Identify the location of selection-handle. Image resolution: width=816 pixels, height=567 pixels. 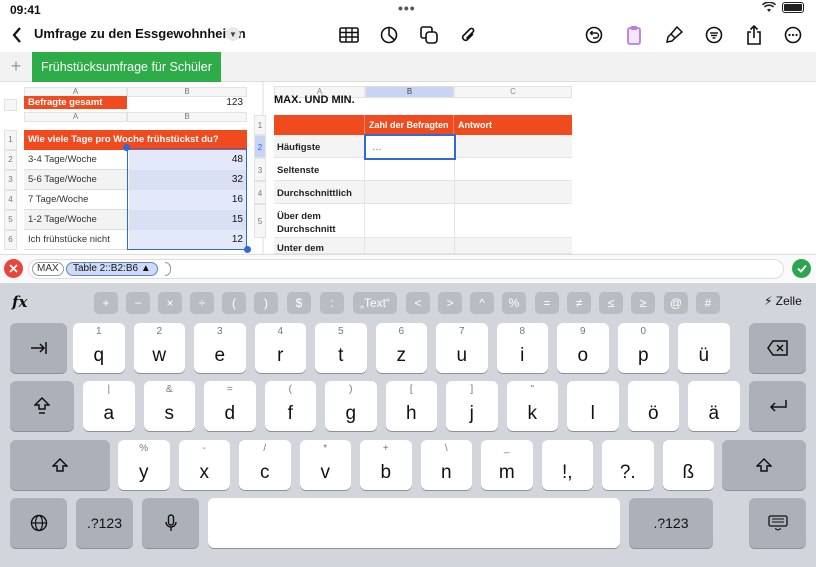
(126, 147).